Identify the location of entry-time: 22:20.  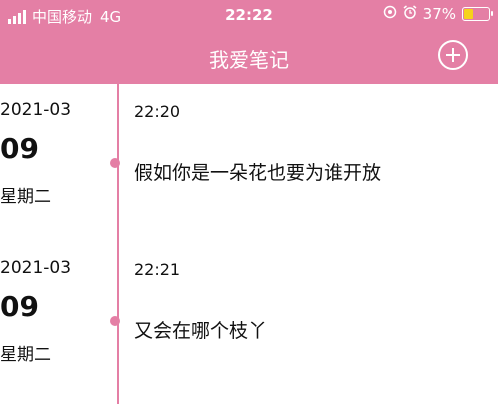
(157, 111).